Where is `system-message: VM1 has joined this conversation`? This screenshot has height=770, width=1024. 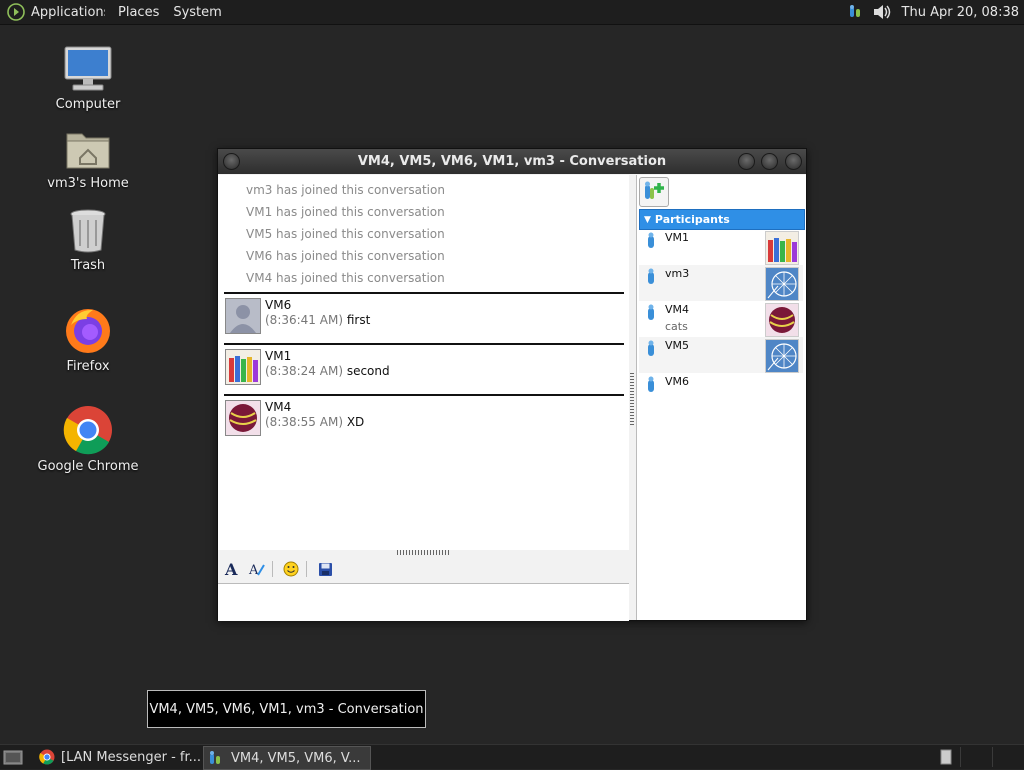
system-message: VM1 has joined this conversation is located at coordinates (345, 212).